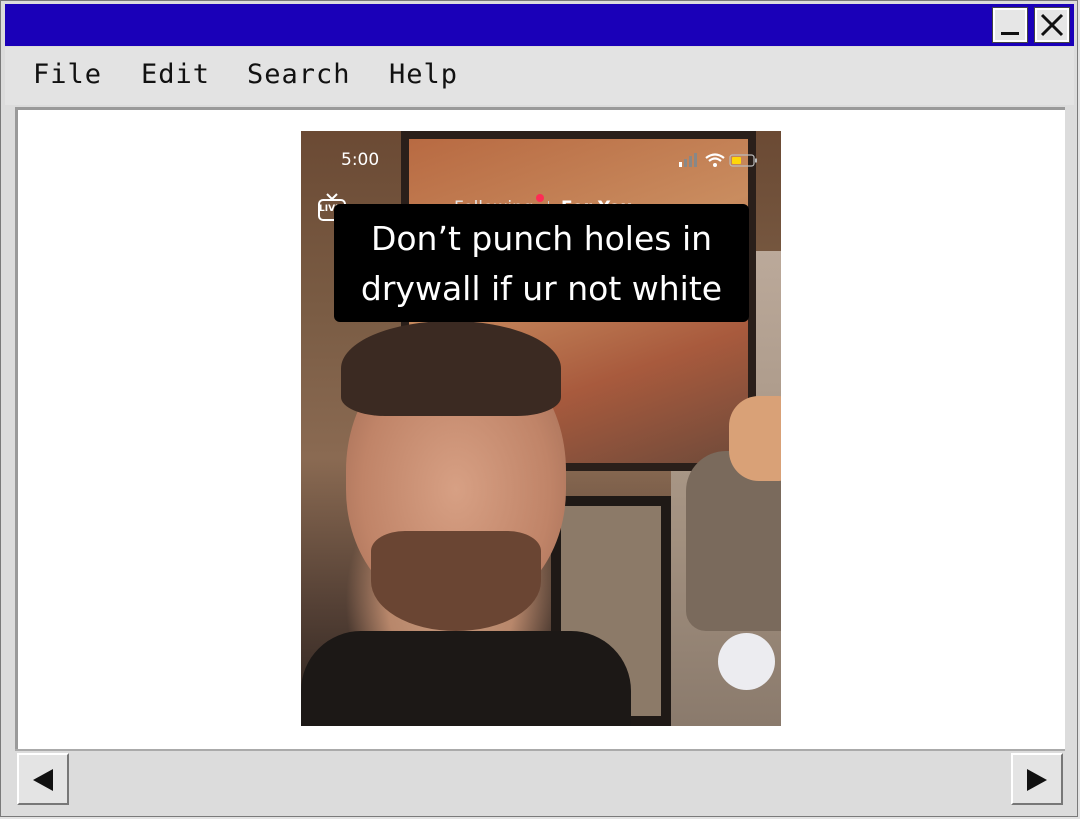 This screenshot has width=1080, height=819. I want to click on scroll-left-button, so click(43, 779).